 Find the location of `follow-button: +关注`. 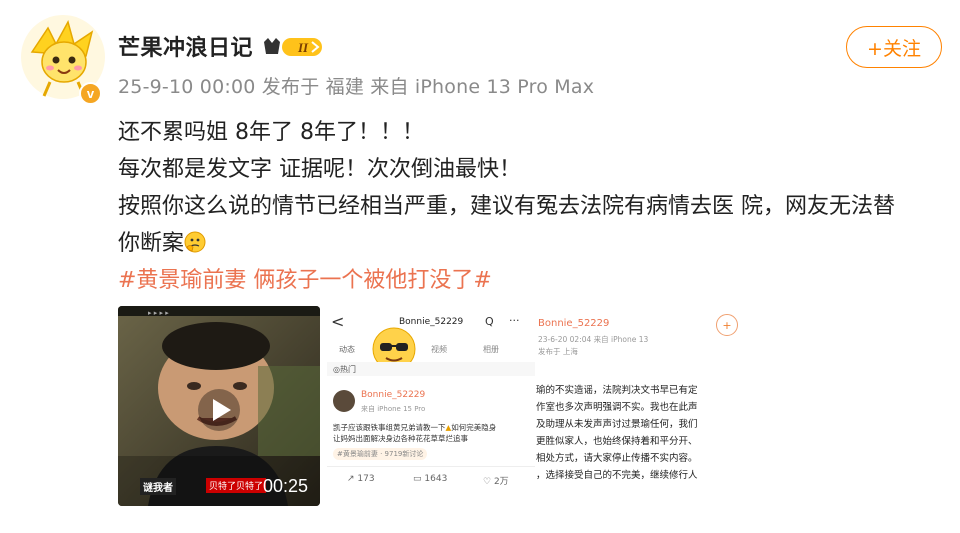

follow-button: +关注 is located at coordinates (894, 47).